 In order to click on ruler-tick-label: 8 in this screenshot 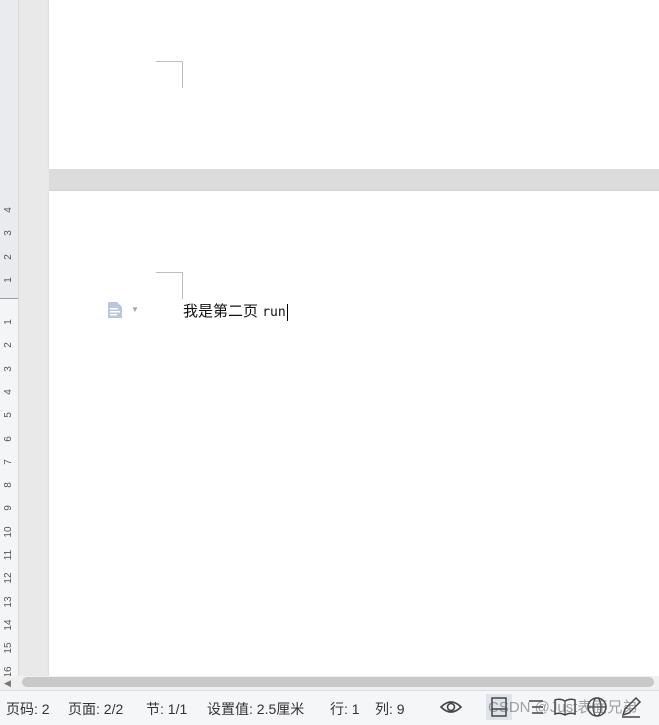, I will do `click(8, 485)`.